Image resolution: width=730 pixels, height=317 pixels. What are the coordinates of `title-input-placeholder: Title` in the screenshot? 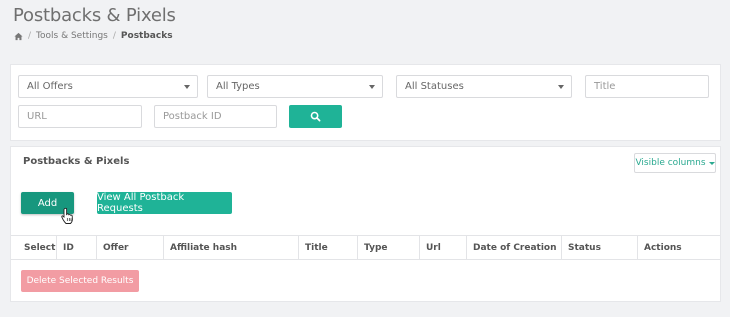 It's located at (605, 86).